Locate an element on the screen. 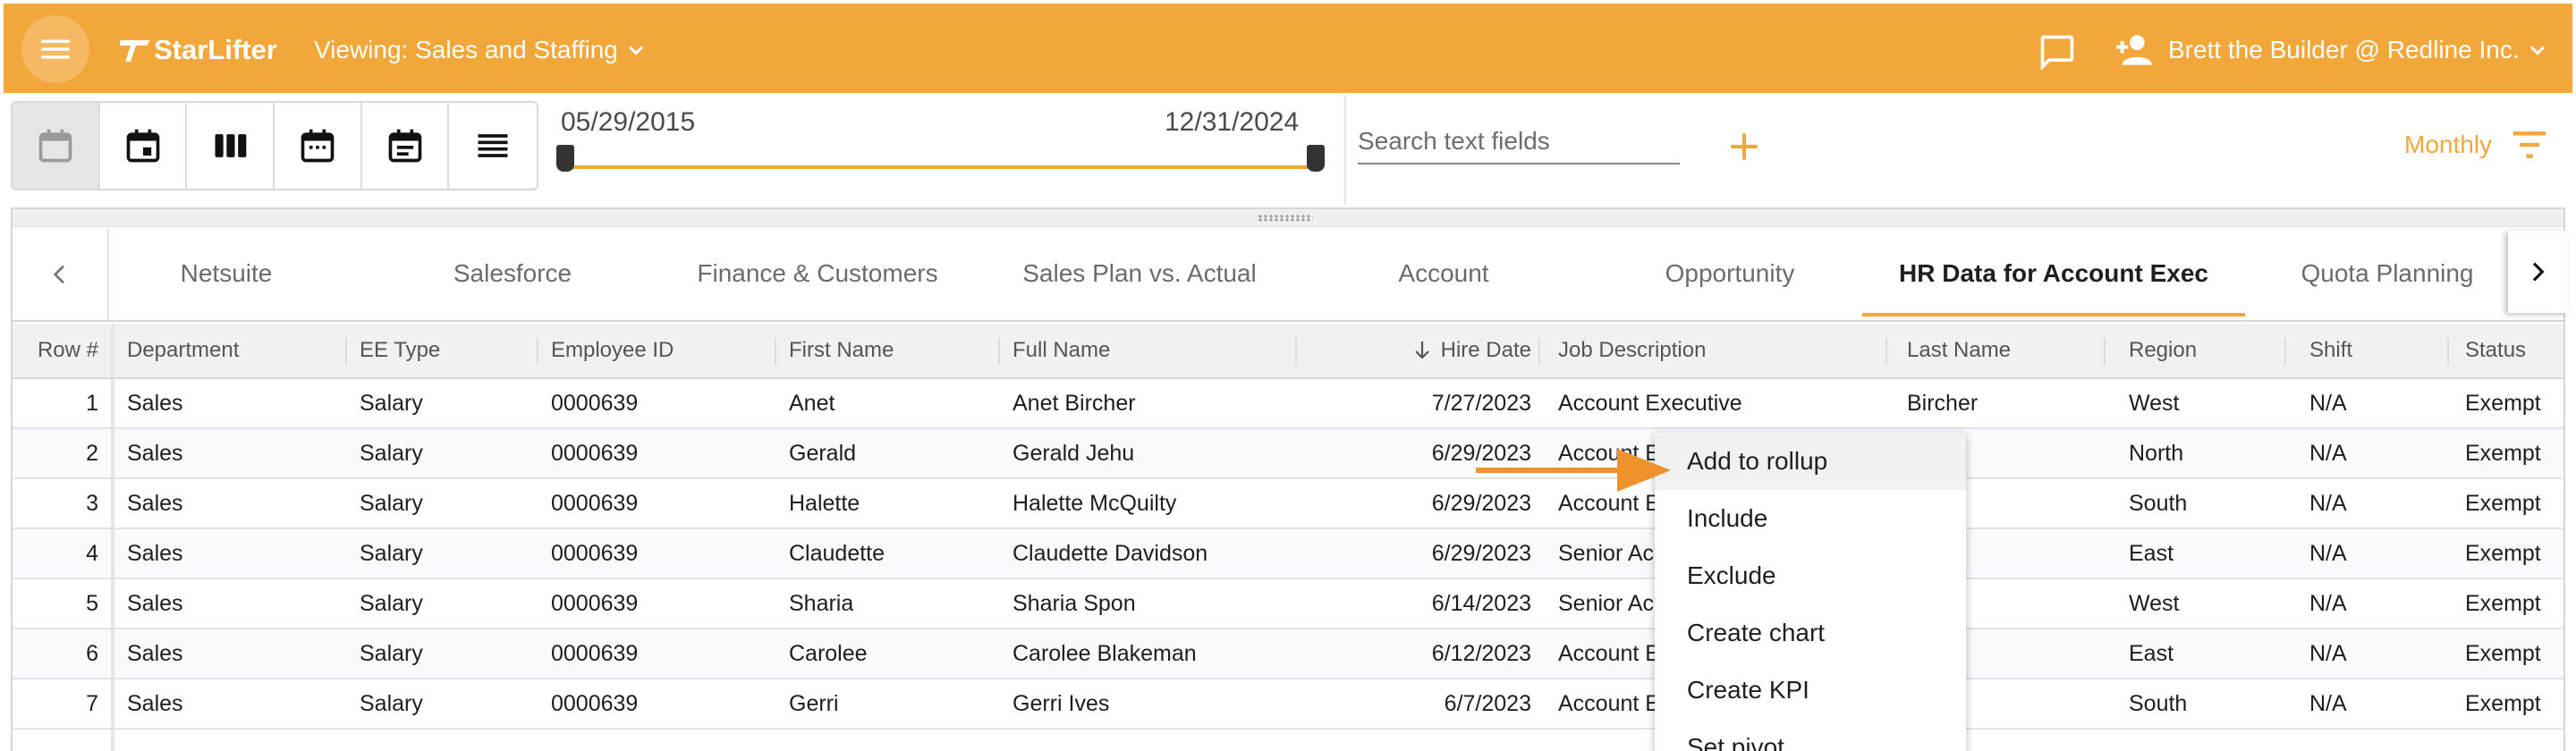 This screenshot has width=2576, height=751. cell-first-name: Carolee is located at coordinates (892, 653).